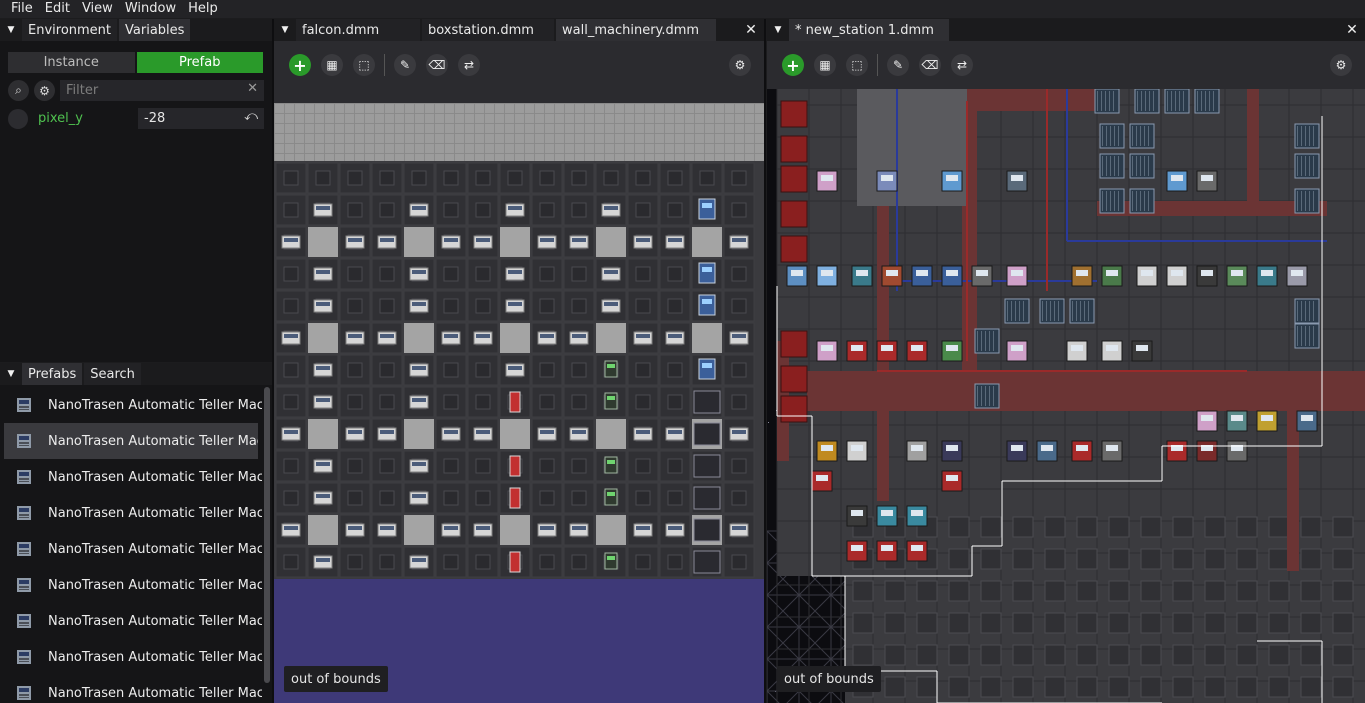  I want to click on mode-toggle: Instance Prefab, so click(135, 62).